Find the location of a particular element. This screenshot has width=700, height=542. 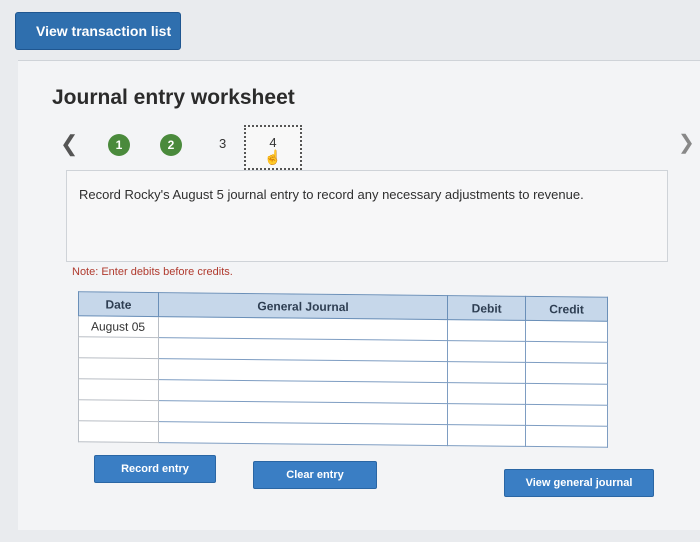

step-4: 4 ☝ is located at coordinates (273, 147).